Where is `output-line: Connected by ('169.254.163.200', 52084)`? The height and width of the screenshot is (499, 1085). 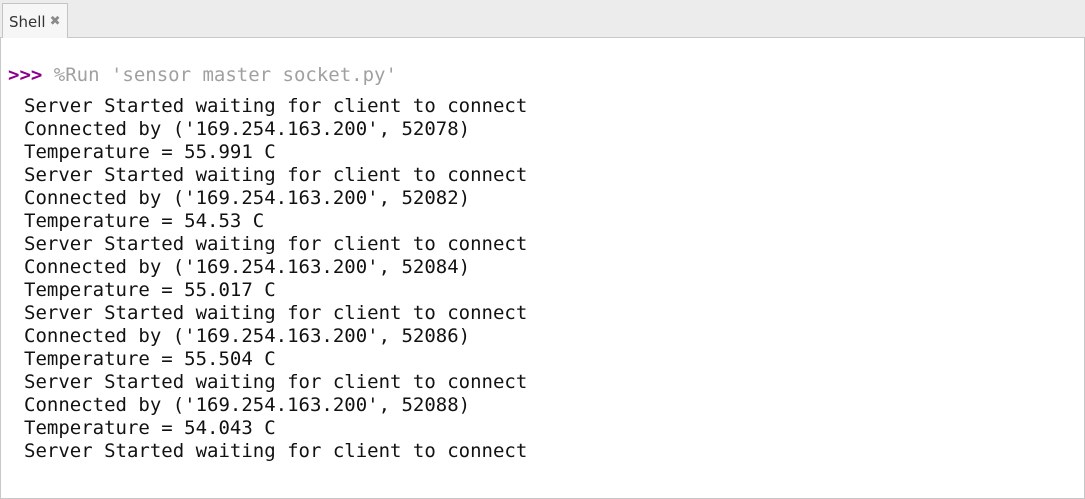 output-line: Connected by ('169.254.163.200', 52084) is located at coordinates (247, 267).